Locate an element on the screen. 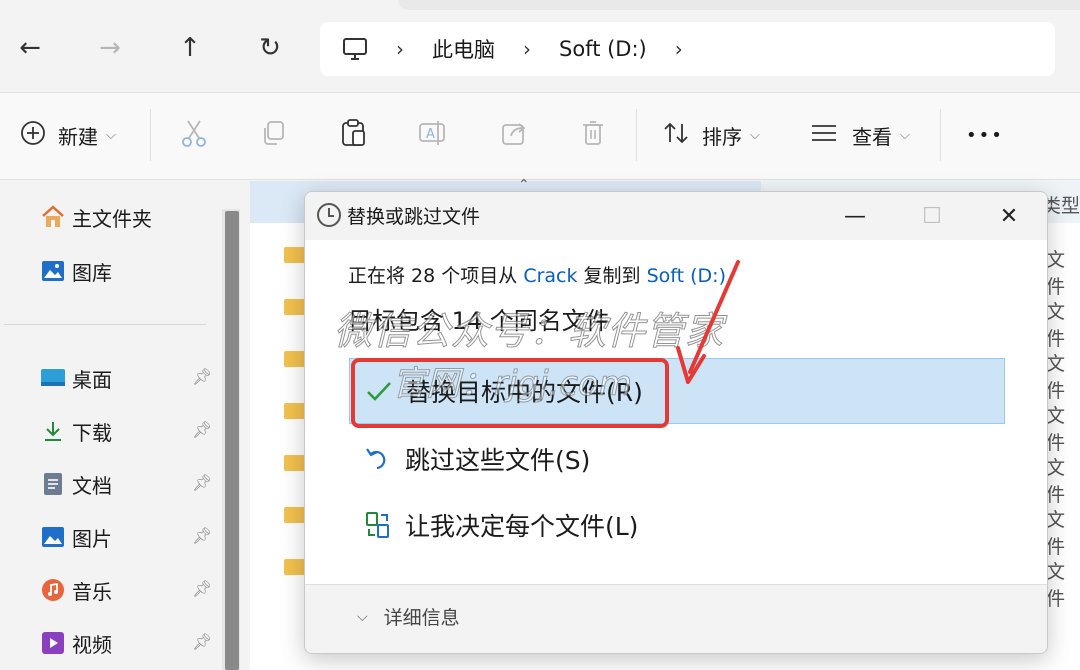 The width and height of the screenshot is (1080, 670). copy-status-message: 正在将 28 个项目从 Crack 复制到 Soft (D:) is located at coordinates (537, 274).